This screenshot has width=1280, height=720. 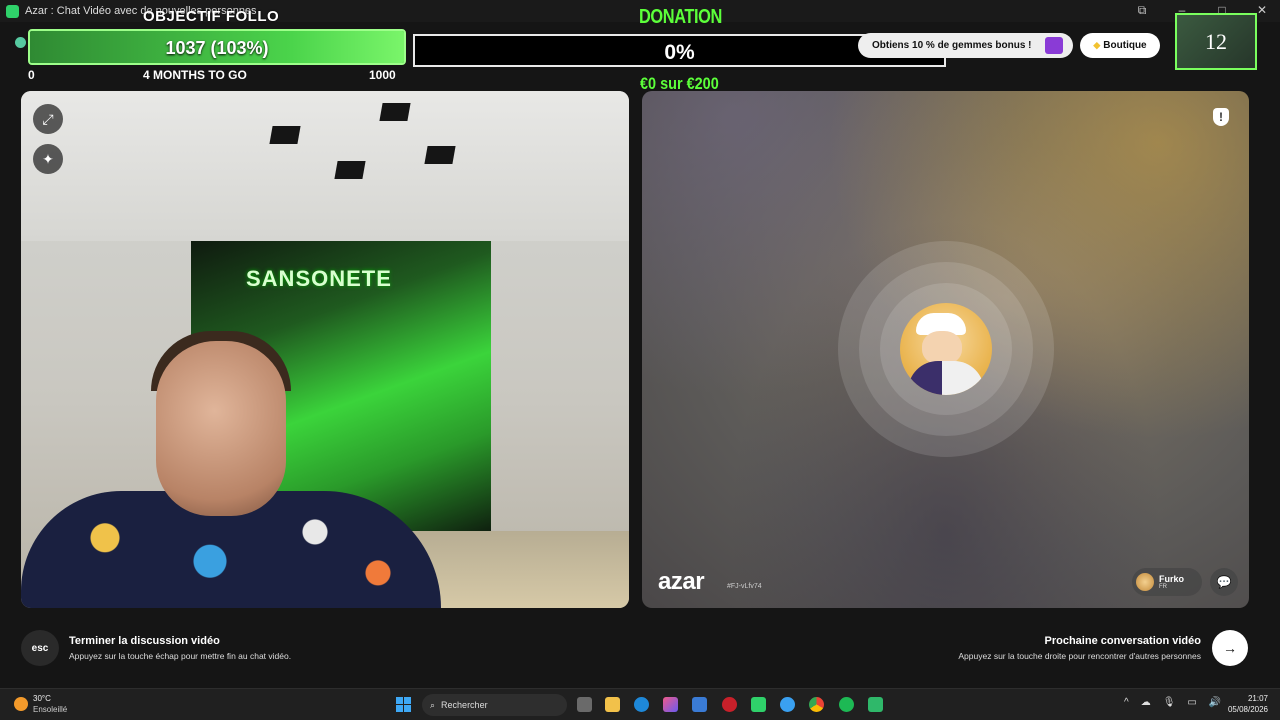 What do you see at coordinates (195, 75) in the screenshot?
I see `follow-goal-time-left: 4 MONTHS TO GO` at bounding box center [195, 75].